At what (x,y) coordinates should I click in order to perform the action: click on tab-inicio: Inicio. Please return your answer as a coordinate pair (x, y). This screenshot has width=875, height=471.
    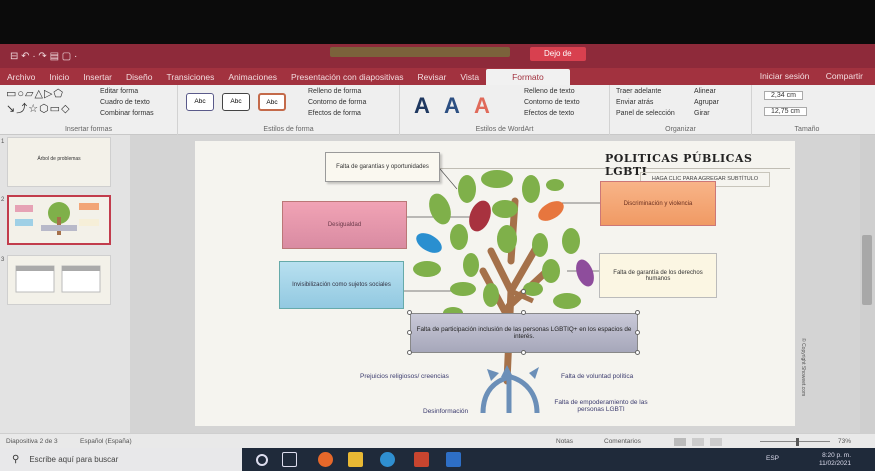
    Looking at the image, I should click on (59, 78).